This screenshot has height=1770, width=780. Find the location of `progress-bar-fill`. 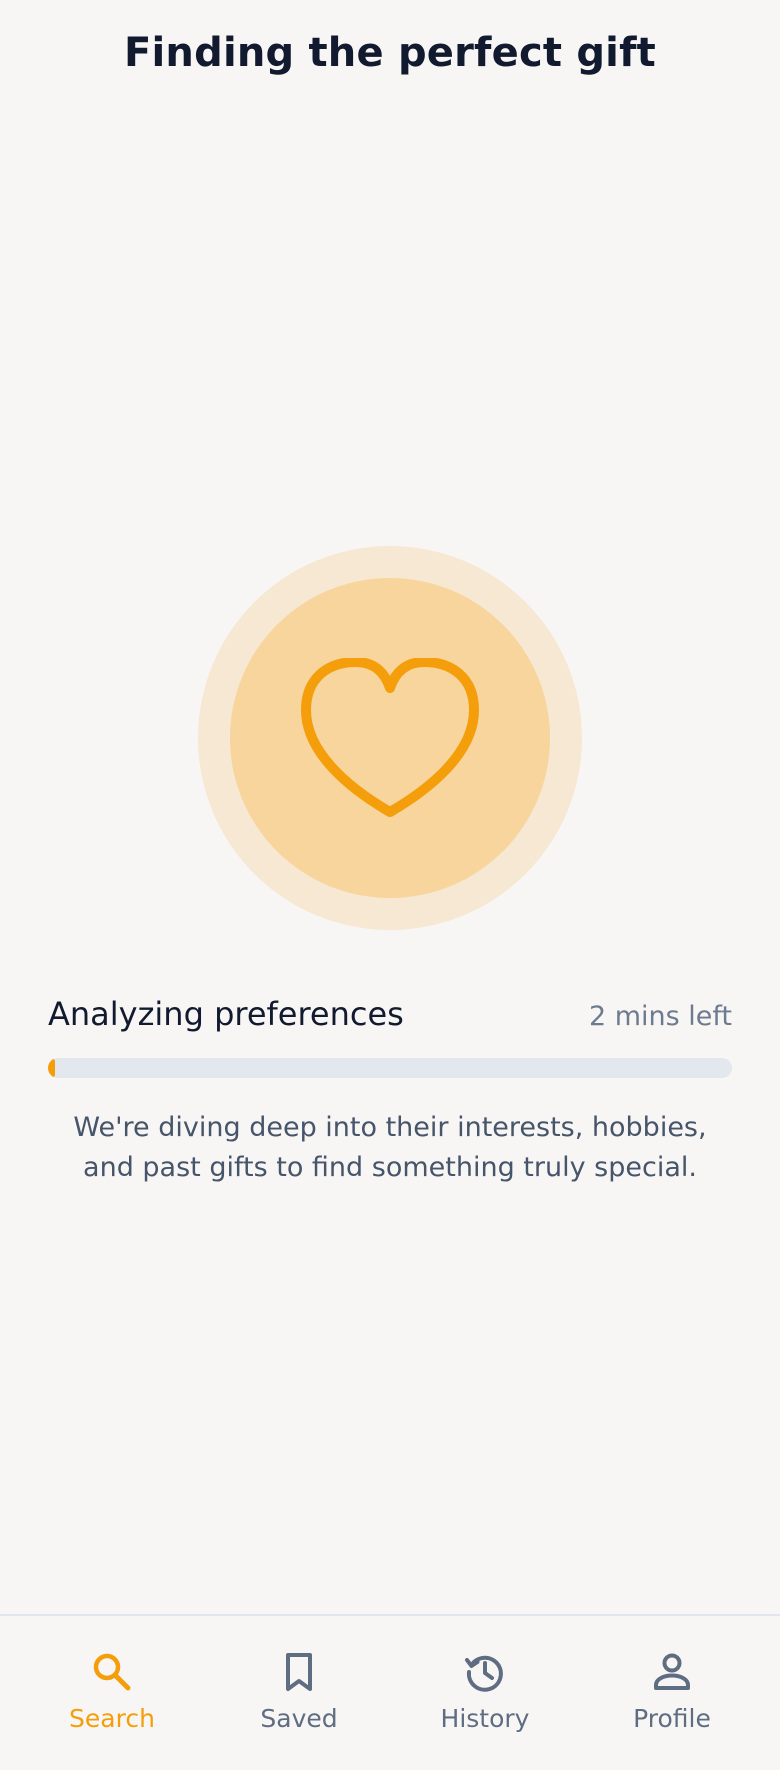

progress-bar-fill is located at coordinates (51, 1068).